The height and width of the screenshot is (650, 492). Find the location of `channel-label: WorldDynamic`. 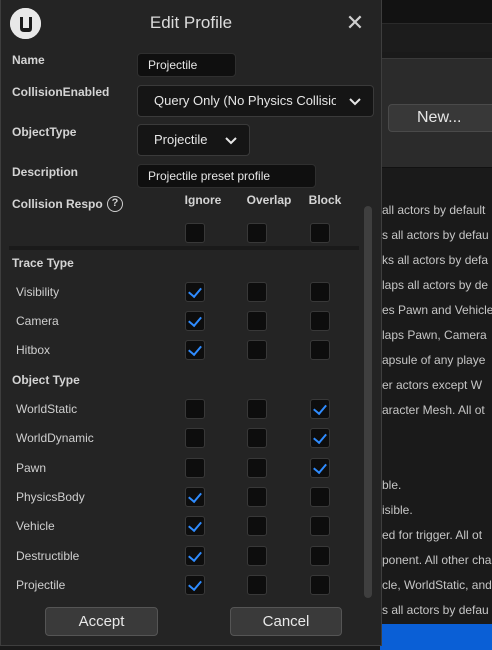

channel-label: WorldDynamic is located at coordinates (55, 438).